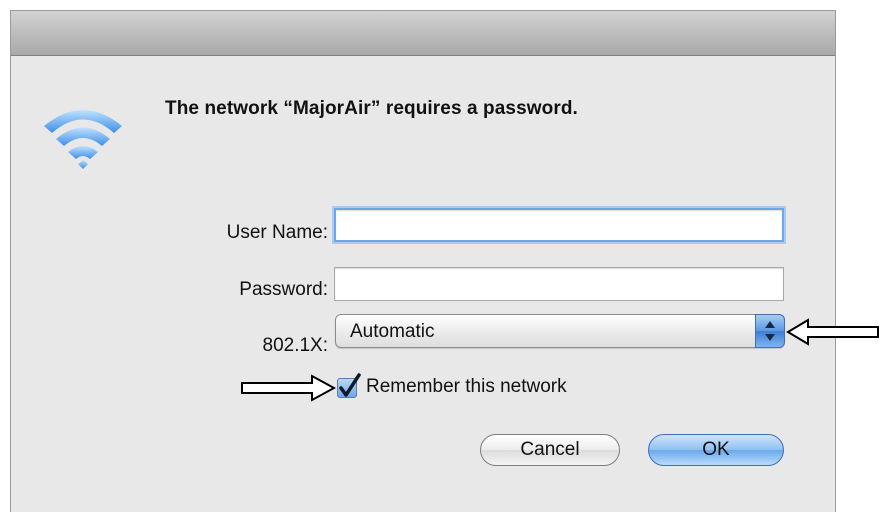  Describe the element at coordinates (560, 331) in the screenshot. I see `auth-mode-select: Automatic` at that location.